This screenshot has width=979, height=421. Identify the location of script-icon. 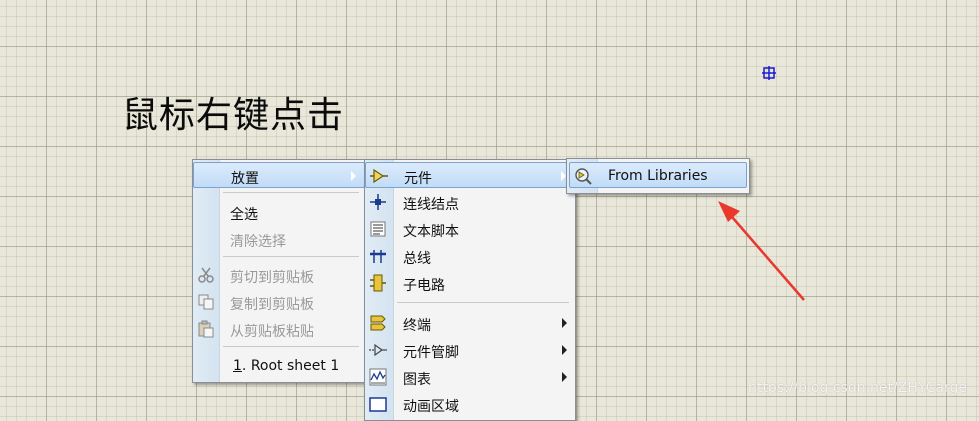
(378, 229).